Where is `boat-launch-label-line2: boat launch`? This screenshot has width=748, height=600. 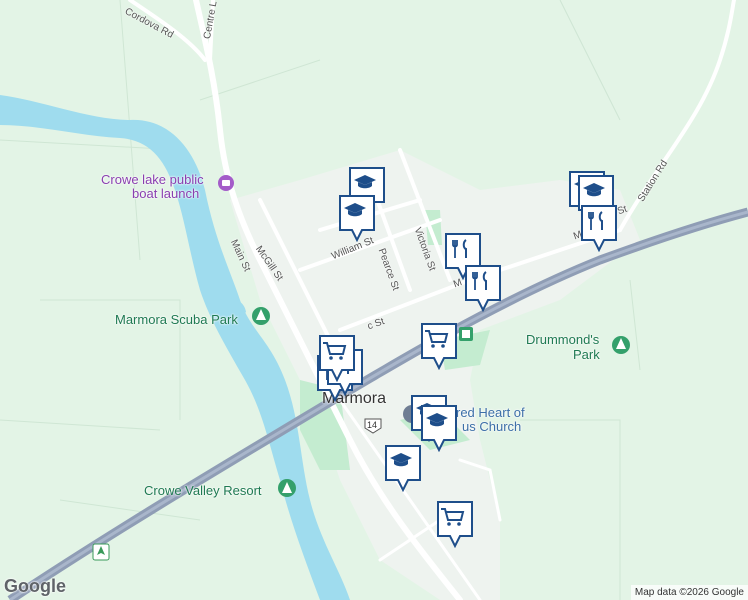
boat-launch-label-line2: boat launch is located at coordinates (165, 193).